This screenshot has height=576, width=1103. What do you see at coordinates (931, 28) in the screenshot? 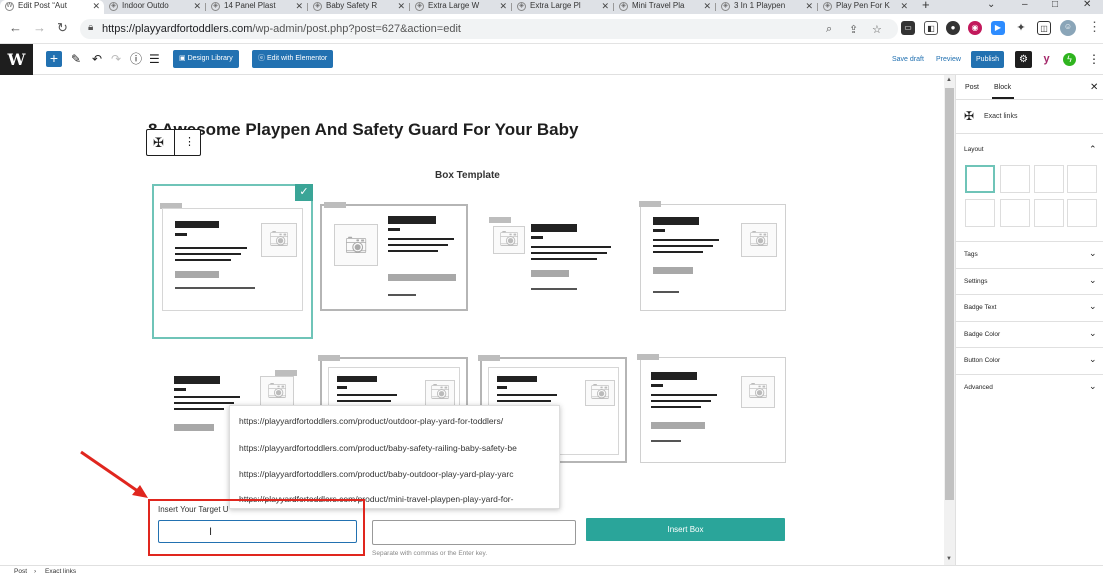
I see `extension-icon: ◧` at bounding box center [931, 28].